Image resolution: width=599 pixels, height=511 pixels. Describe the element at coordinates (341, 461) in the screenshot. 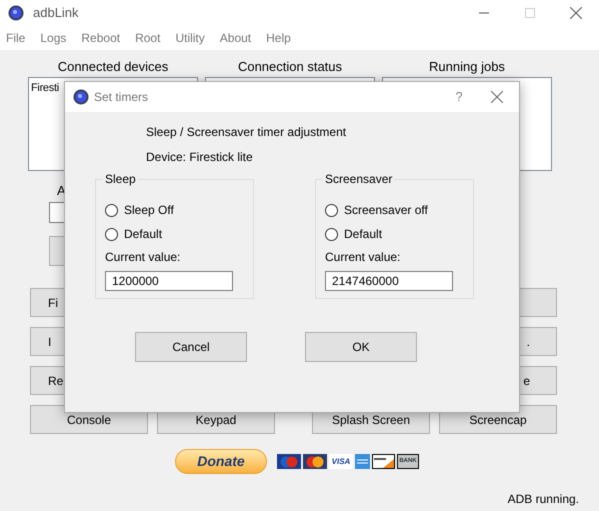

I see `visa-card-icon: VISA` at that location.